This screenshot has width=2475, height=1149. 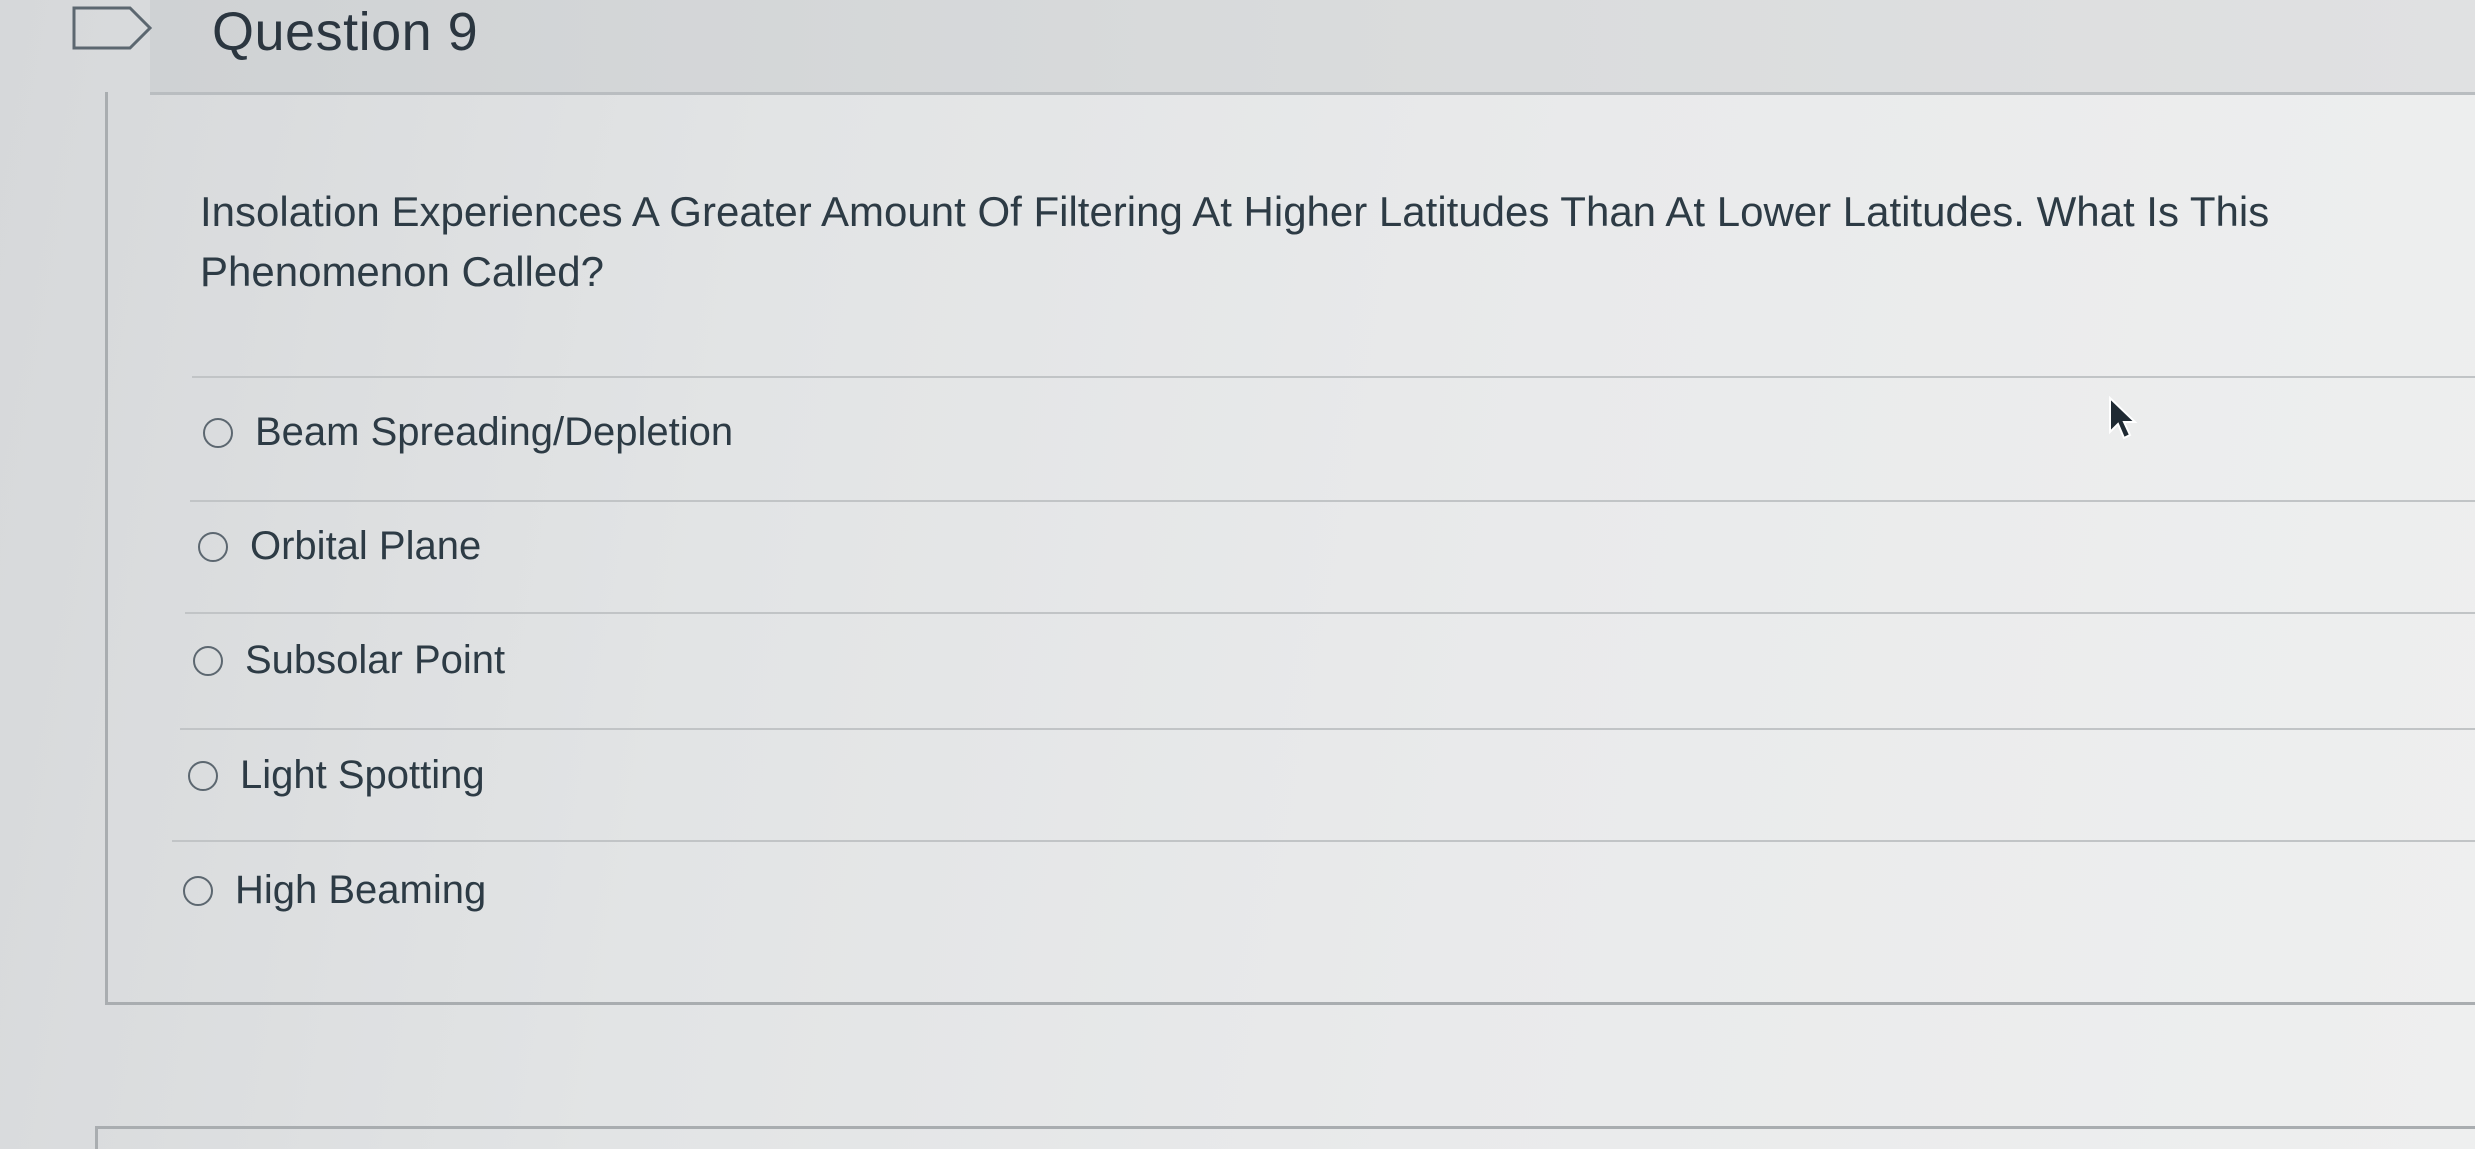 What do you see at coordinates (1333, 377) in the screenshot?
I see `answers-divider` at bounding box center [1333, 377].